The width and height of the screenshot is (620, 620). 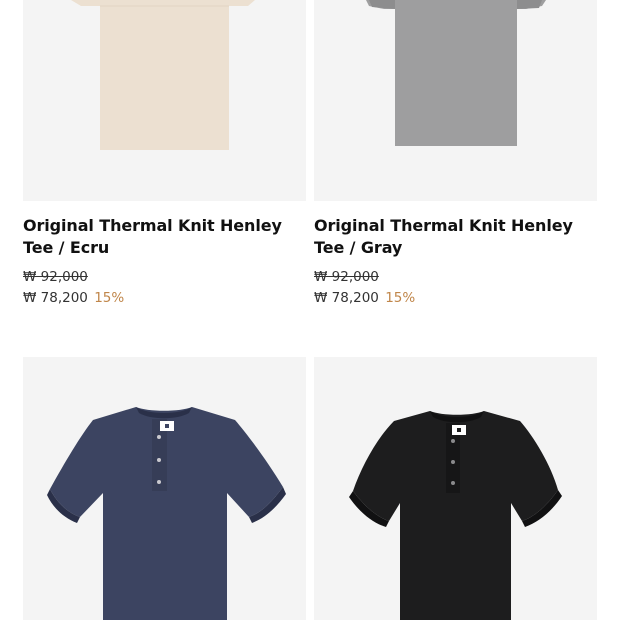 What do you see at coordinates (455, 237) in the screenshot?
I see `product-title: Original Thermal Knit Henley Tee / Gray` at bounding box center [455, 237].